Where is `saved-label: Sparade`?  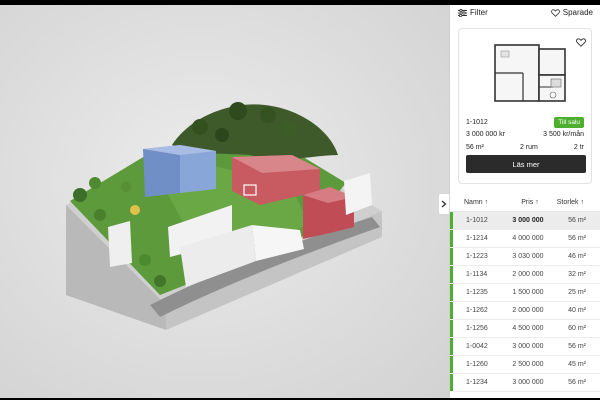
saved-label: Sparade is located at coordinates (577, 12).